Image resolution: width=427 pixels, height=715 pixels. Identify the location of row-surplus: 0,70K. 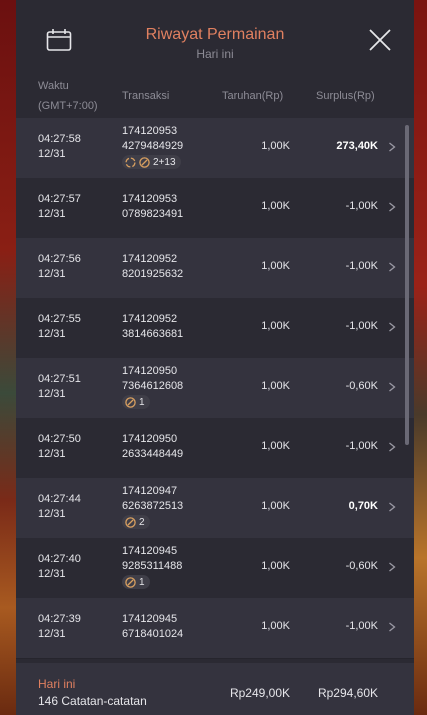
(363, 506).